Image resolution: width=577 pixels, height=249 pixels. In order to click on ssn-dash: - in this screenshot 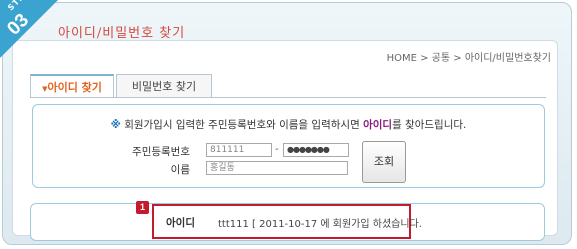, I will do `click(277, 149)`.